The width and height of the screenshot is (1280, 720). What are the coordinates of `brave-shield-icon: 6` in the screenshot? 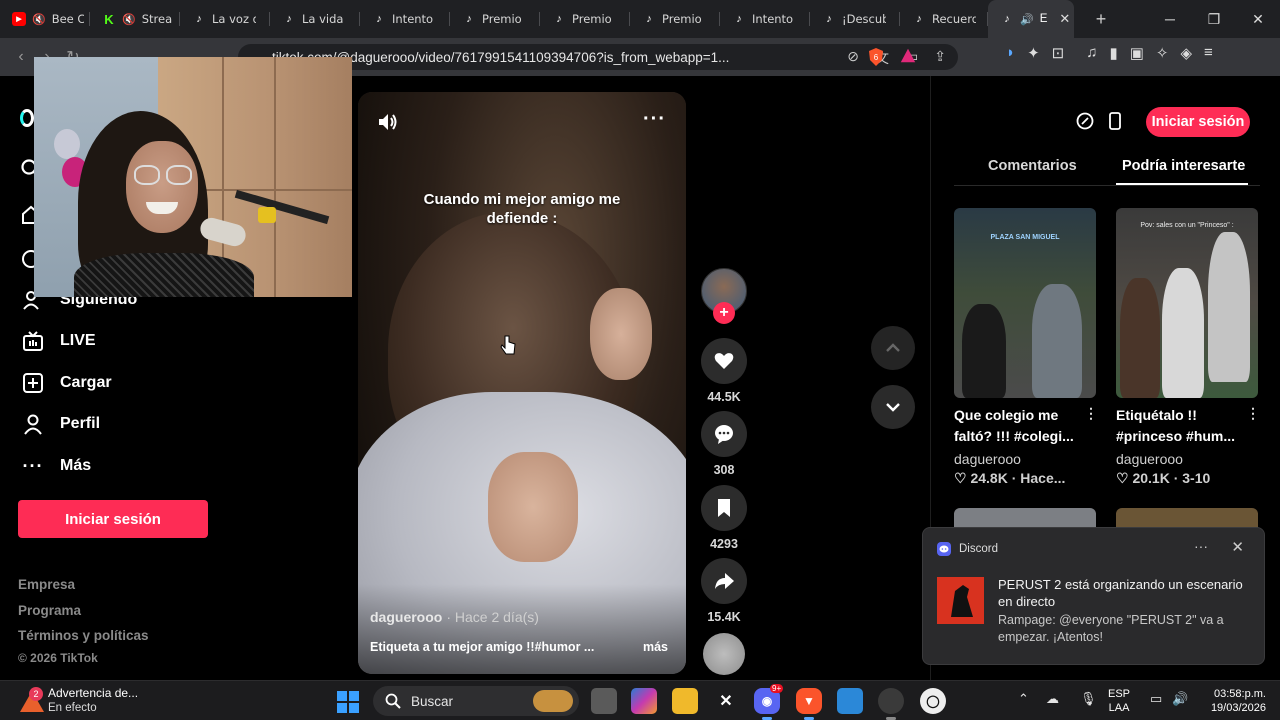 It's located at (876, 57).